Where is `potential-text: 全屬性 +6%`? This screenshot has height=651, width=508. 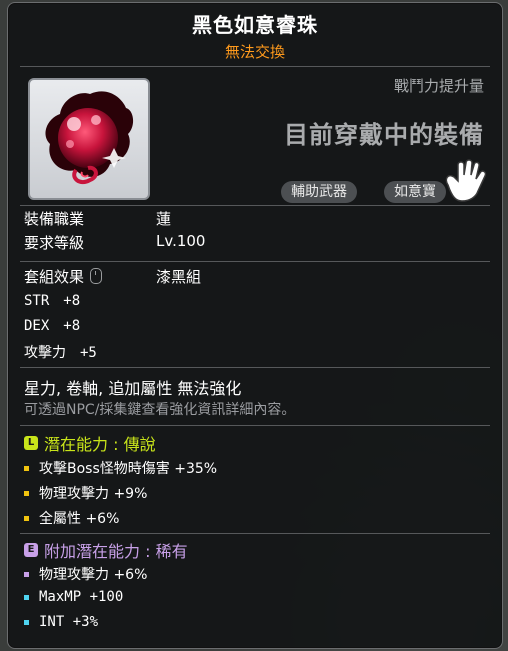 potential-text: 全屬性 +6% is located at coordinates (79, 519).